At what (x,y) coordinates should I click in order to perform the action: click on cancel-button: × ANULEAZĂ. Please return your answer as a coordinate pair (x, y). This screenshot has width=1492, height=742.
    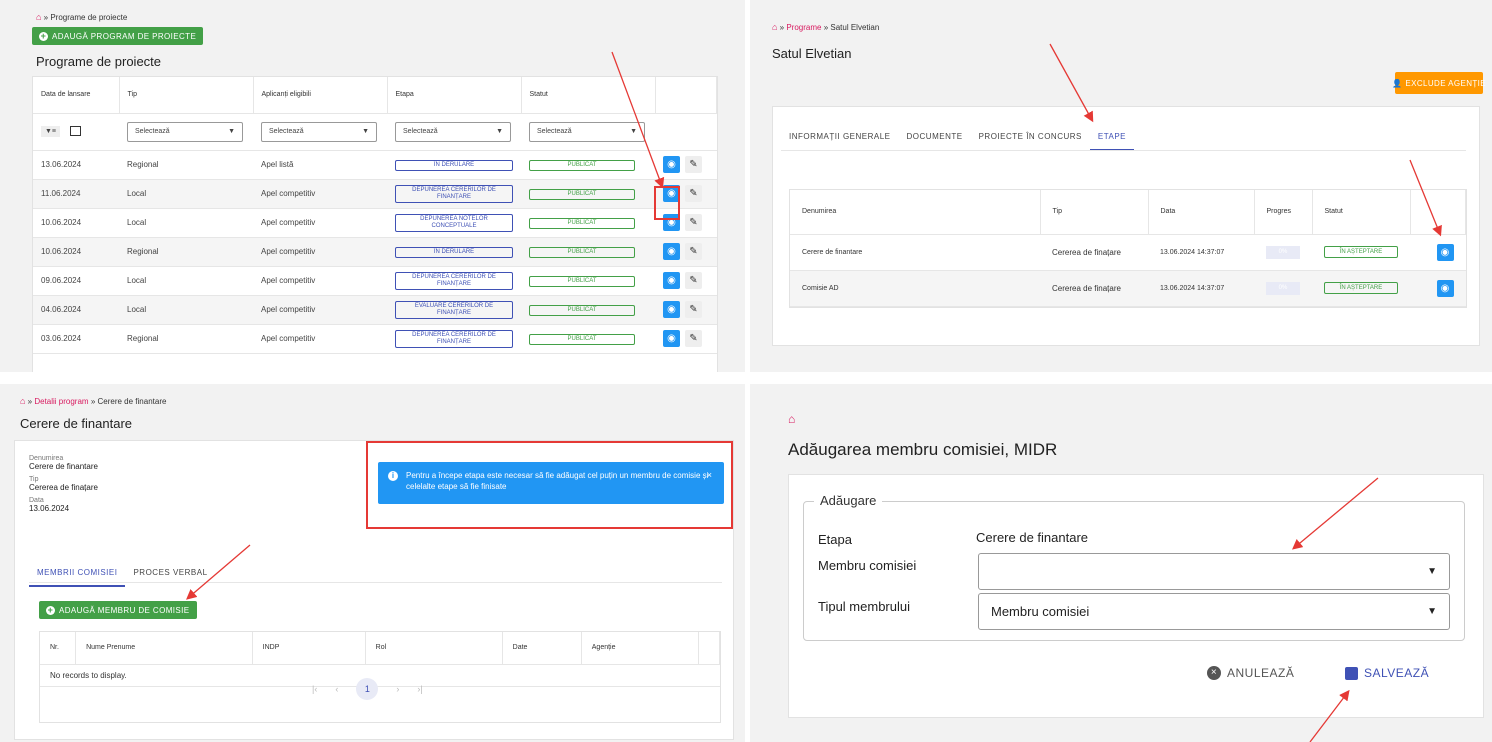
    Looking at the image, I should click on (1250, 673).